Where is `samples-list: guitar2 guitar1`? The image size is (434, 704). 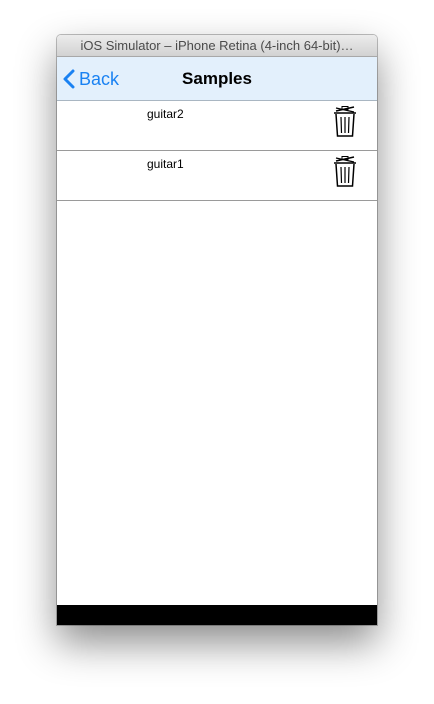 samples-list: guitar2 guitar1 is located at coordinates (217, 151).